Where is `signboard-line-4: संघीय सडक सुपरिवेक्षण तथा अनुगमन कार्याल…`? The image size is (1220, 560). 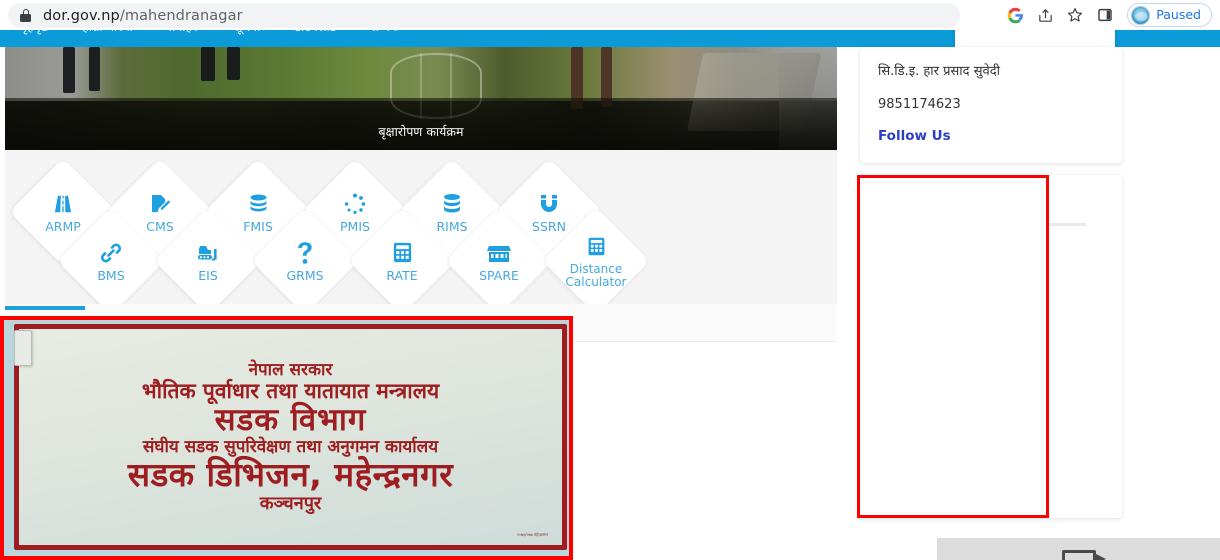
signboard-line-4: संघीय सडक सुपरिवेक्षण तथा अनुगमन कार्याल… is located at coordinates (290, 447).